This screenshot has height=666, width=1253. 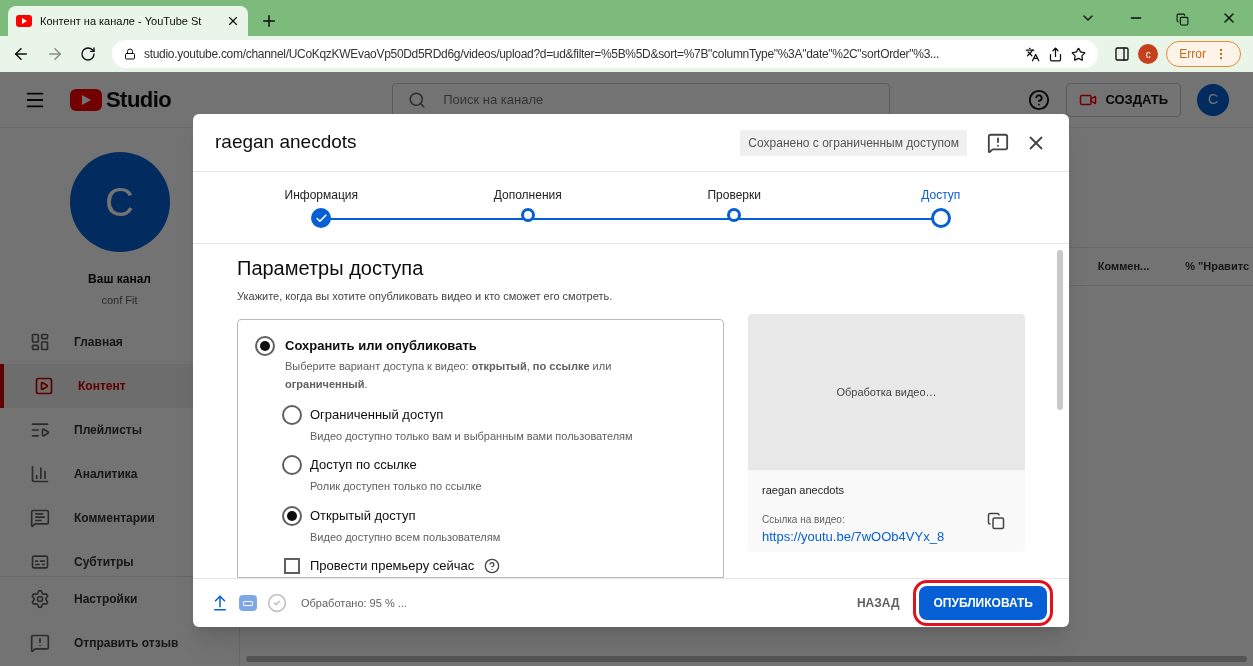 What do you see at coordinates (277, 603) in the screenshot?
I see `check-circle-icon` at bounding box center [277, 603].